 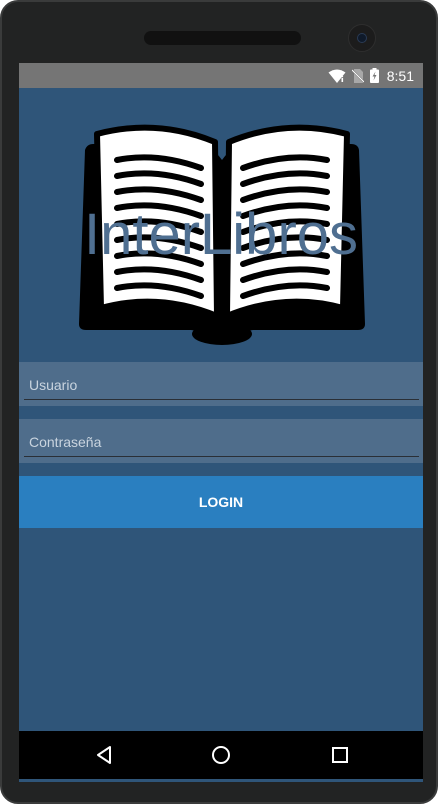 I want to click on login-button: LOGIN, so click(x=221, y=502).